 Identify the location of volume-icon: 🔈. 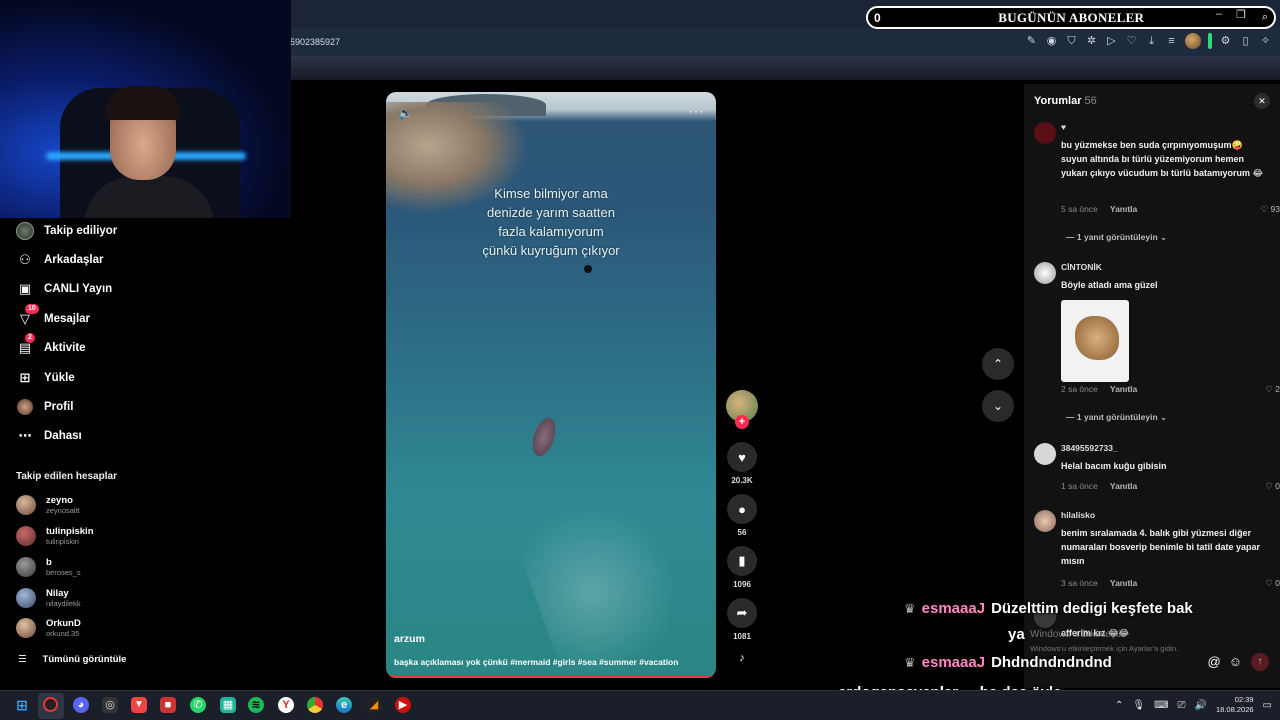
(405, 113).